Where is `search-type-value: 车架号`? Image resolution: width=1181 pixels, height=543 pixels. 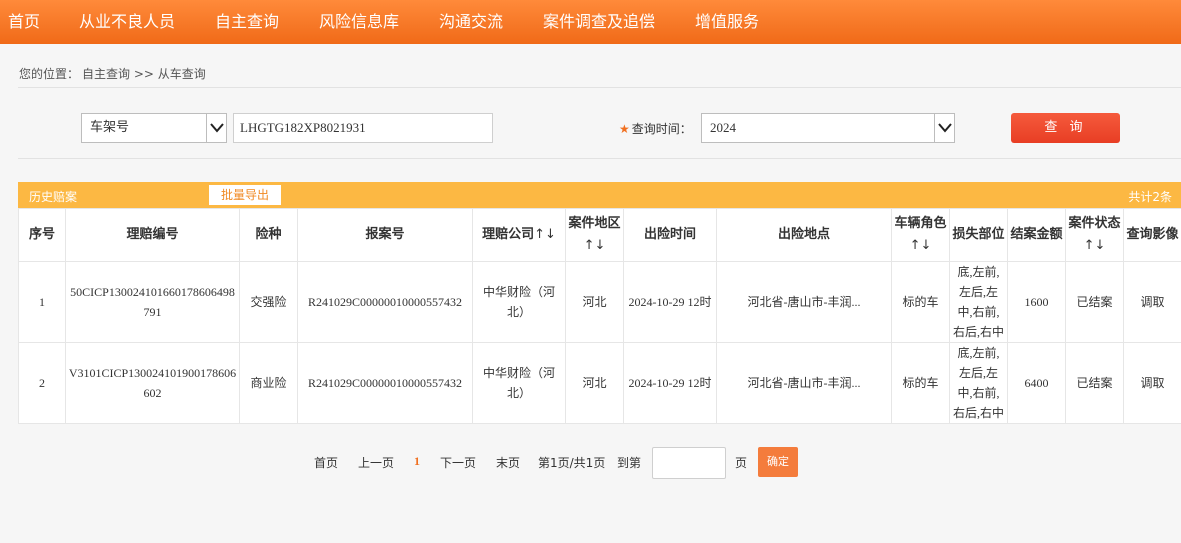 search-type-value: 车架号 is located at coordinates (110, 127).